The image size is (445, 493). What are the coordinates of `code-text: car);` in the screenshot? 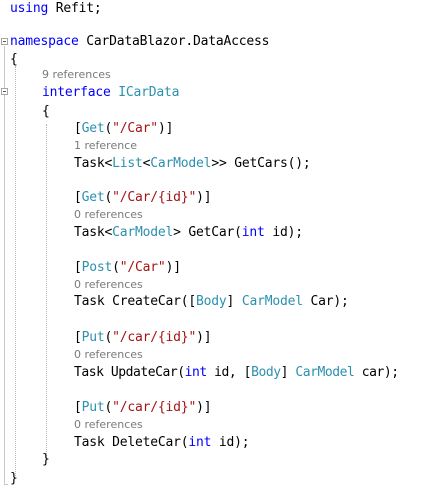 It's located at (376, 372).